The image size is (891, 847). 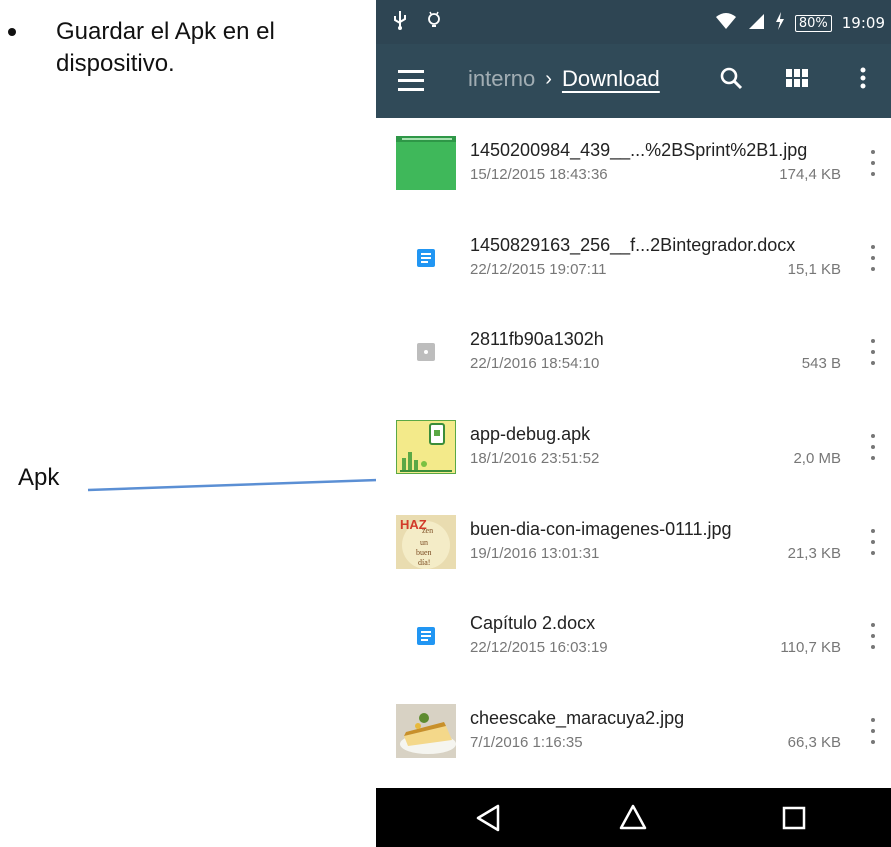 What do you see at coordinates (426, 163) in the screenshot?
I see `green-image-thumbnail` at bounding box center [426, 163].